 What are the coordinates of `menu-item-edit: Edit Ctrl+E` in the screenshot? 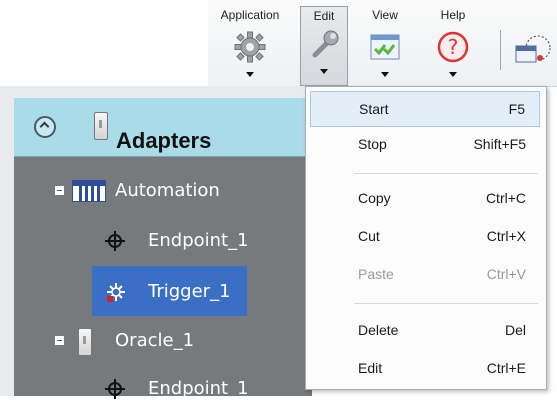 It's located at (425, 369).